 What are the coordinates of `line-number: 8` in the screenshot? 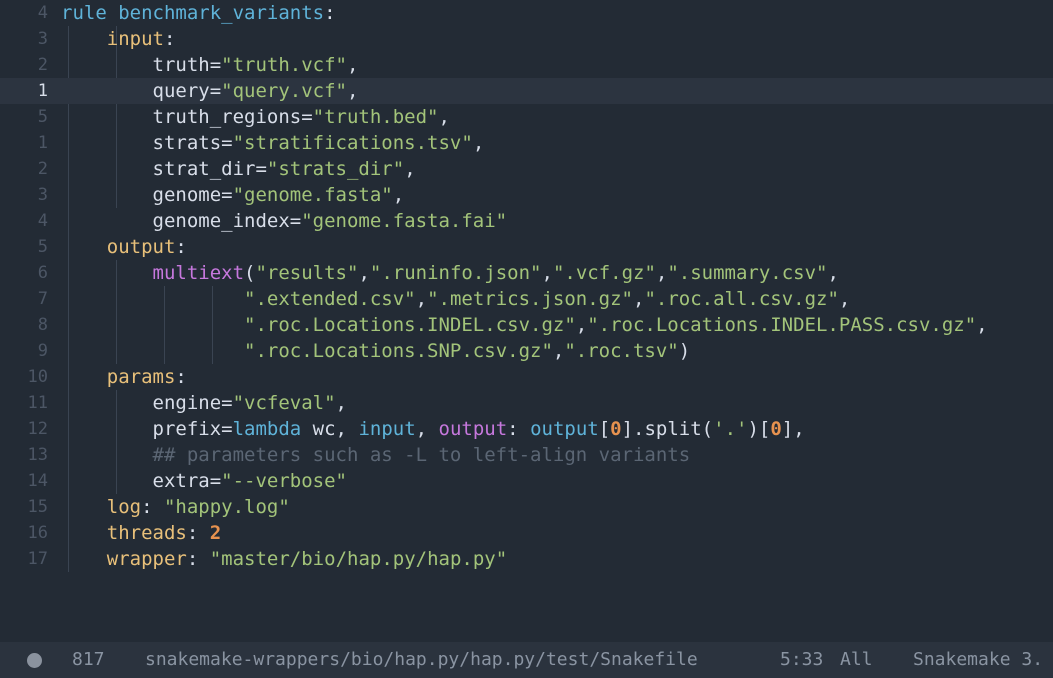 It's located at (42, 325).